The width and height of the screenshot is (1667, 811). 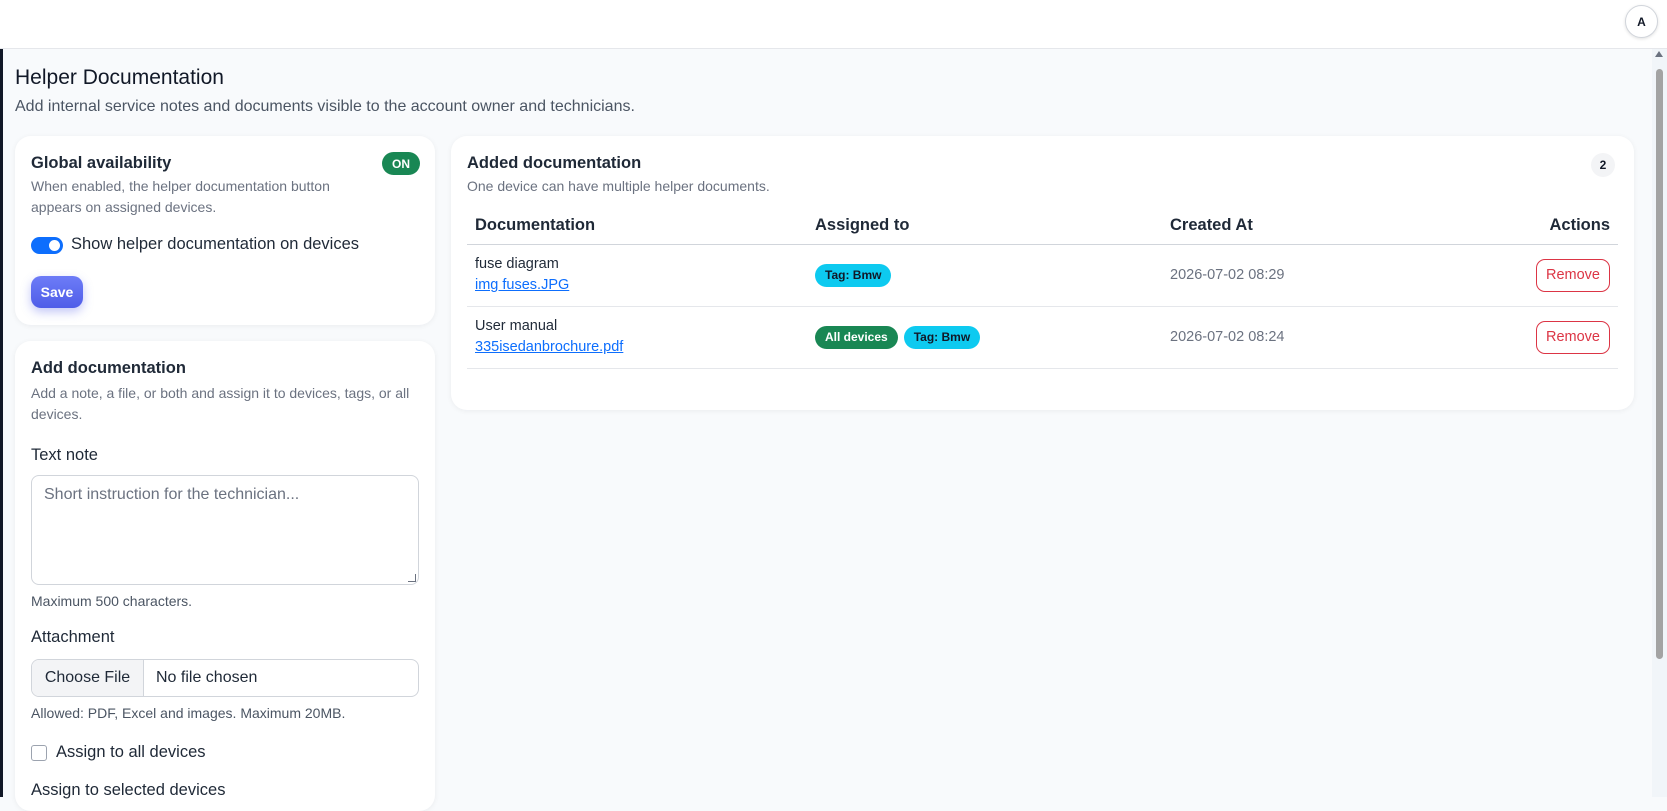 I want to click on assign-selected-label: Assign to selected devices, so click(x=128, y=790).